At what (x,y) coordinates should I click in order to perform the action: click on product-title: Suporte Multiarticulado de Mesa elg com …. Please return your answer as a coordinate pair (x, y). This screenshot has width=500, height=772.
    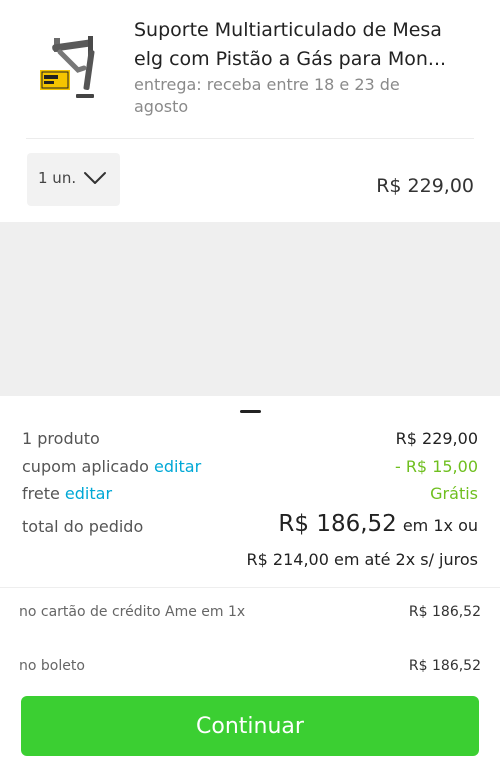
    Looking at the image, I should click on (304, 45).